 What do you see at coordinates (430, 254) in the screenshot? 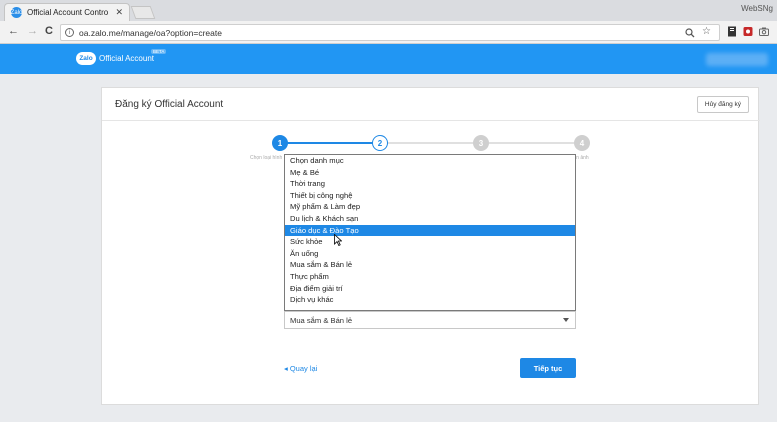
I see `dropdown-option: Ăn uống` at bounding box center [430, 254].